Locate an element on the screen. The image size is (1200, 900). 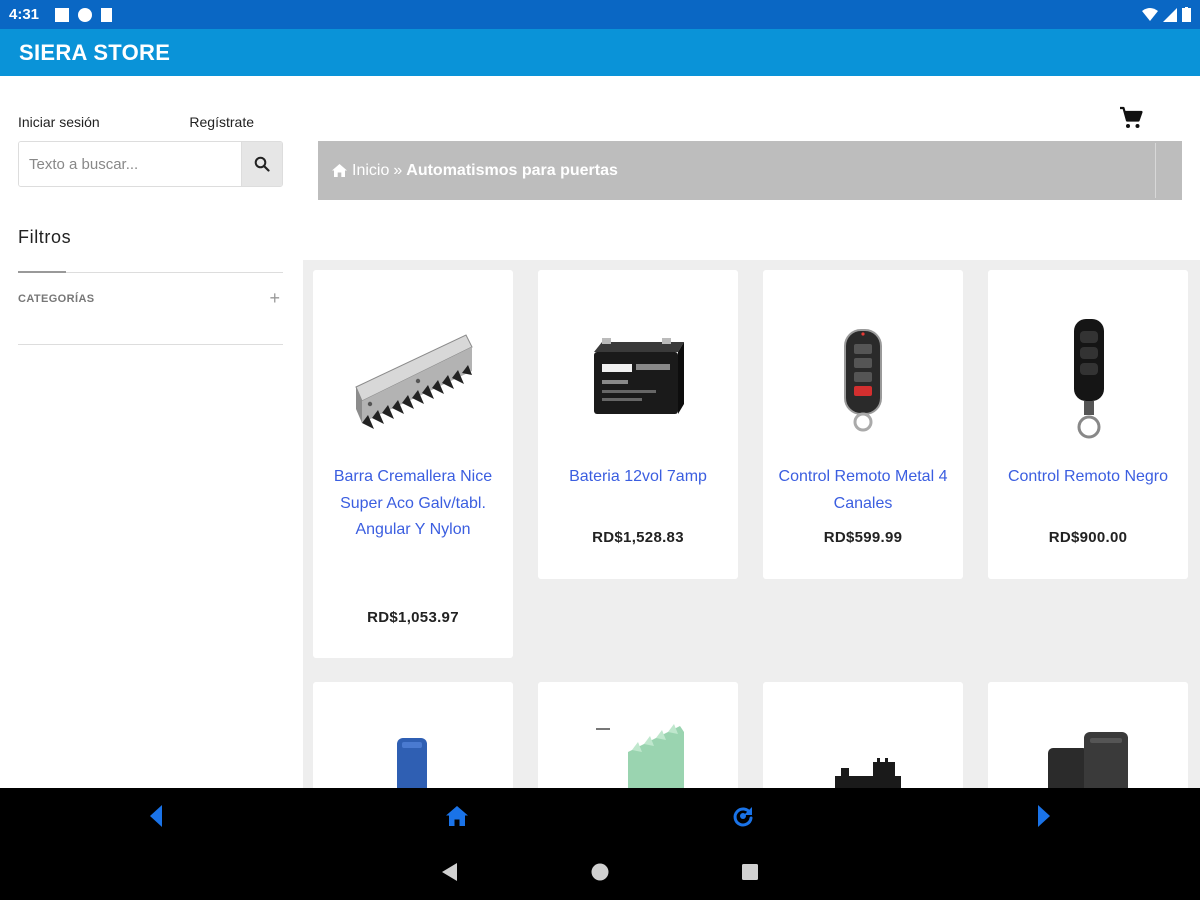
signal-icon is located at coordinates (1170, 14).